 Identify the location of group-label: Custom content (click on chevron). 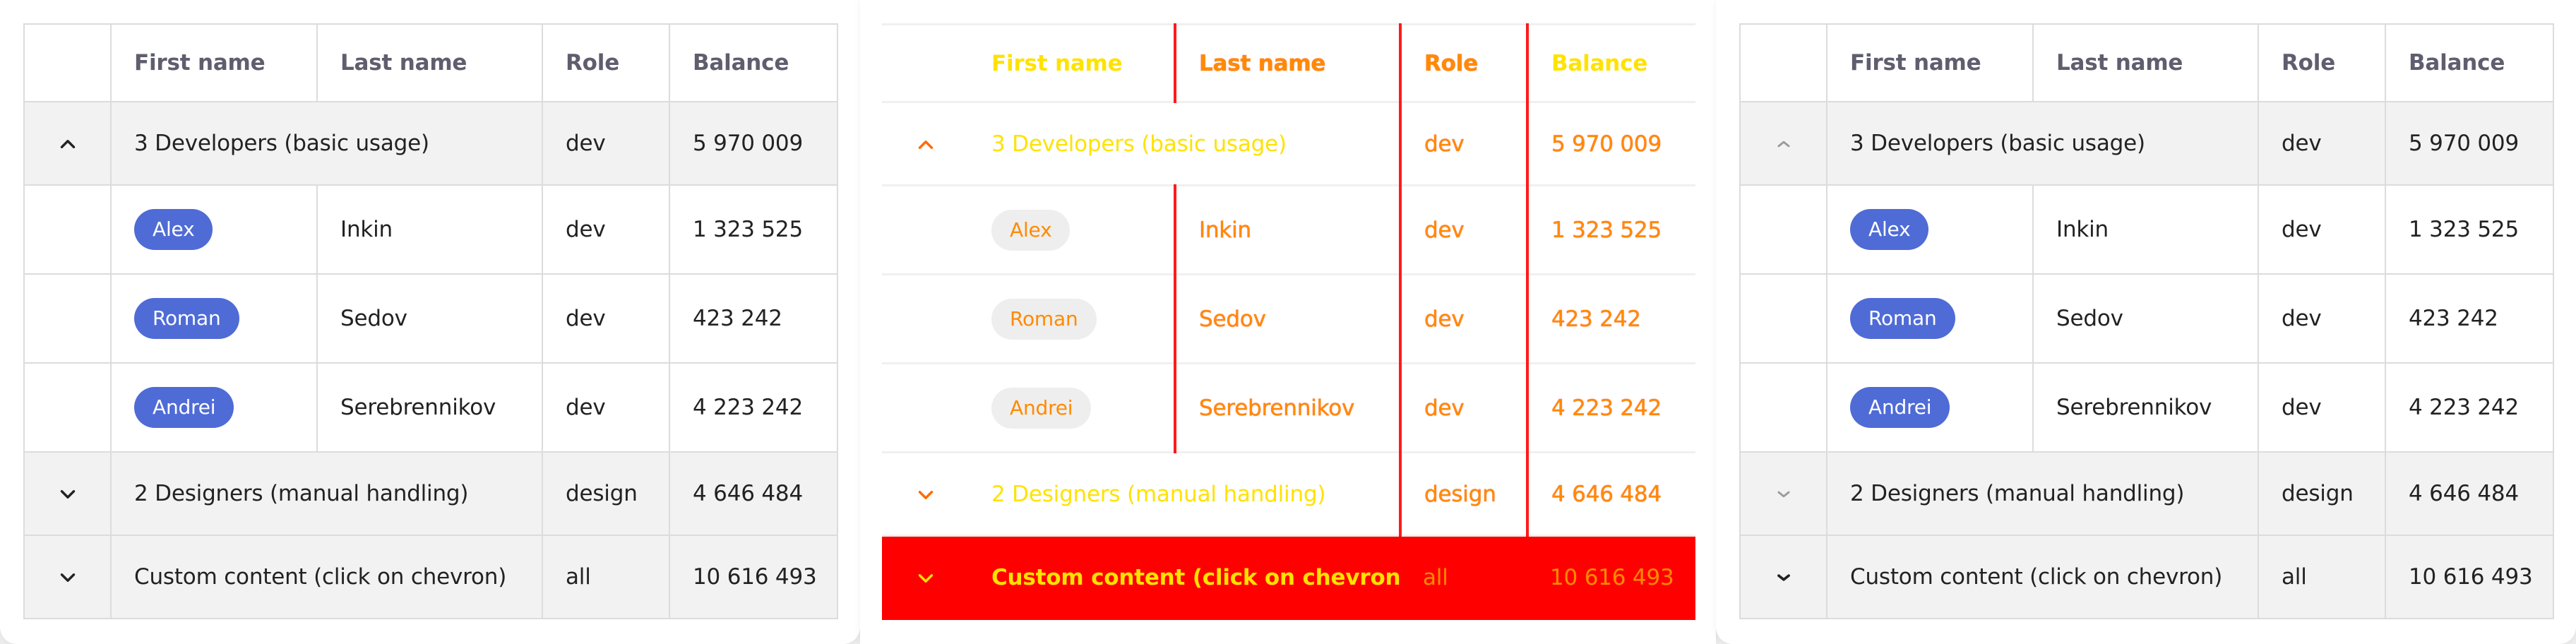
(2042, 577).